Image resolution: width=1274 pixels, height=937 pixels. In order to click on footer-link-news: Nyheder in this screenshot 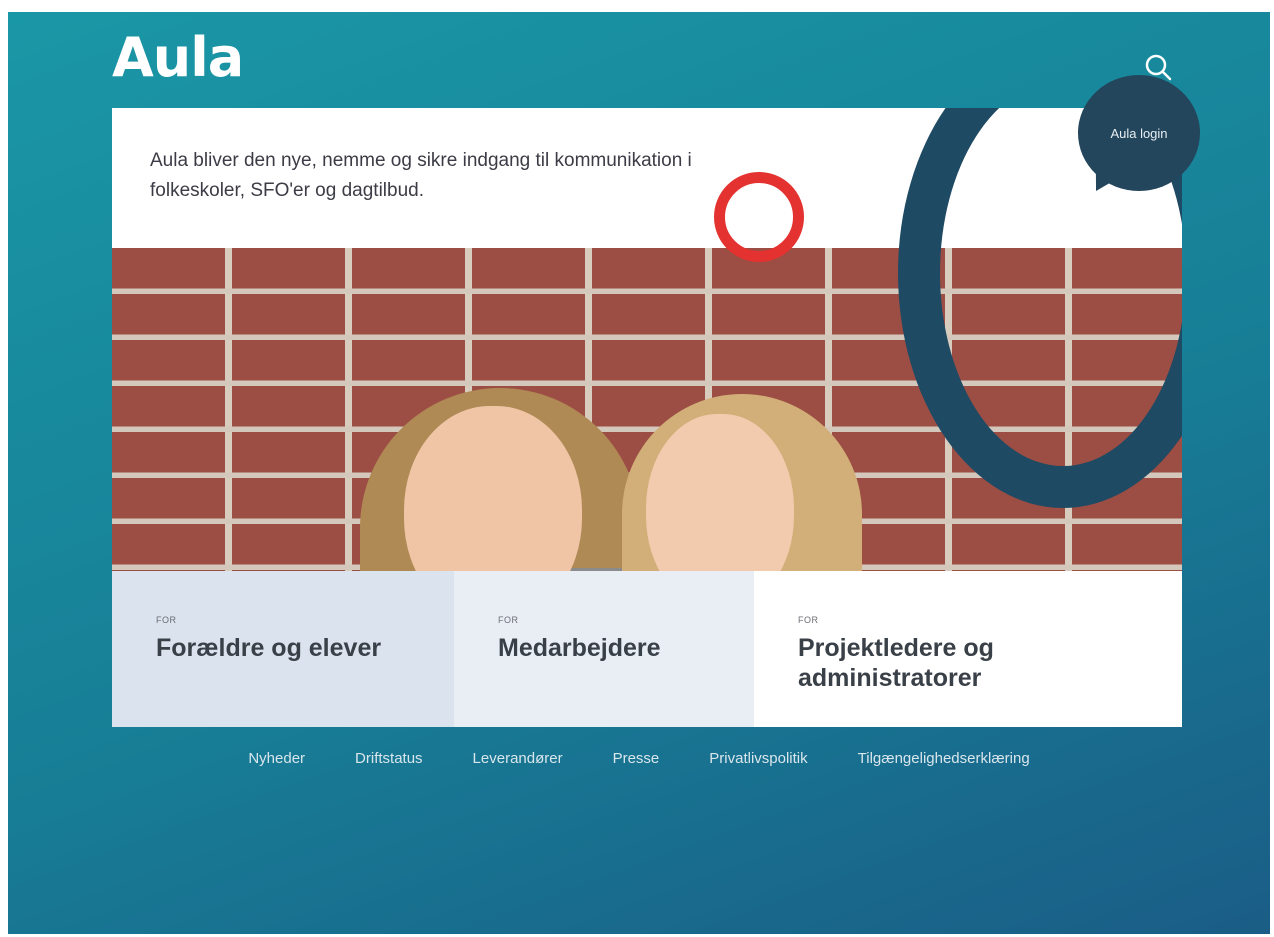, I will do `click(276, 758)`.